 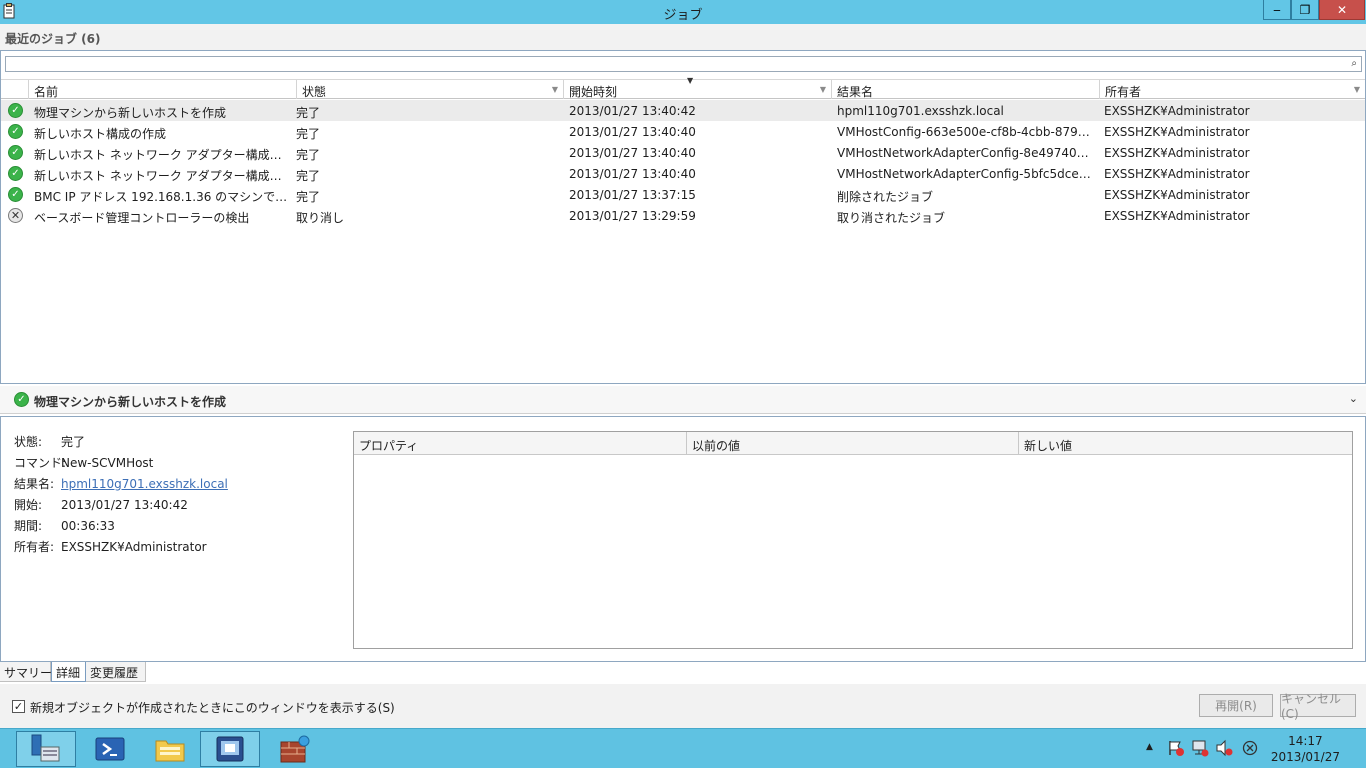 What do you see at coordinates (1305, 749) in the screenshot?
I see `taskbar-clock: 14:17 2013/01/27` at bounding box center [1305, 749].